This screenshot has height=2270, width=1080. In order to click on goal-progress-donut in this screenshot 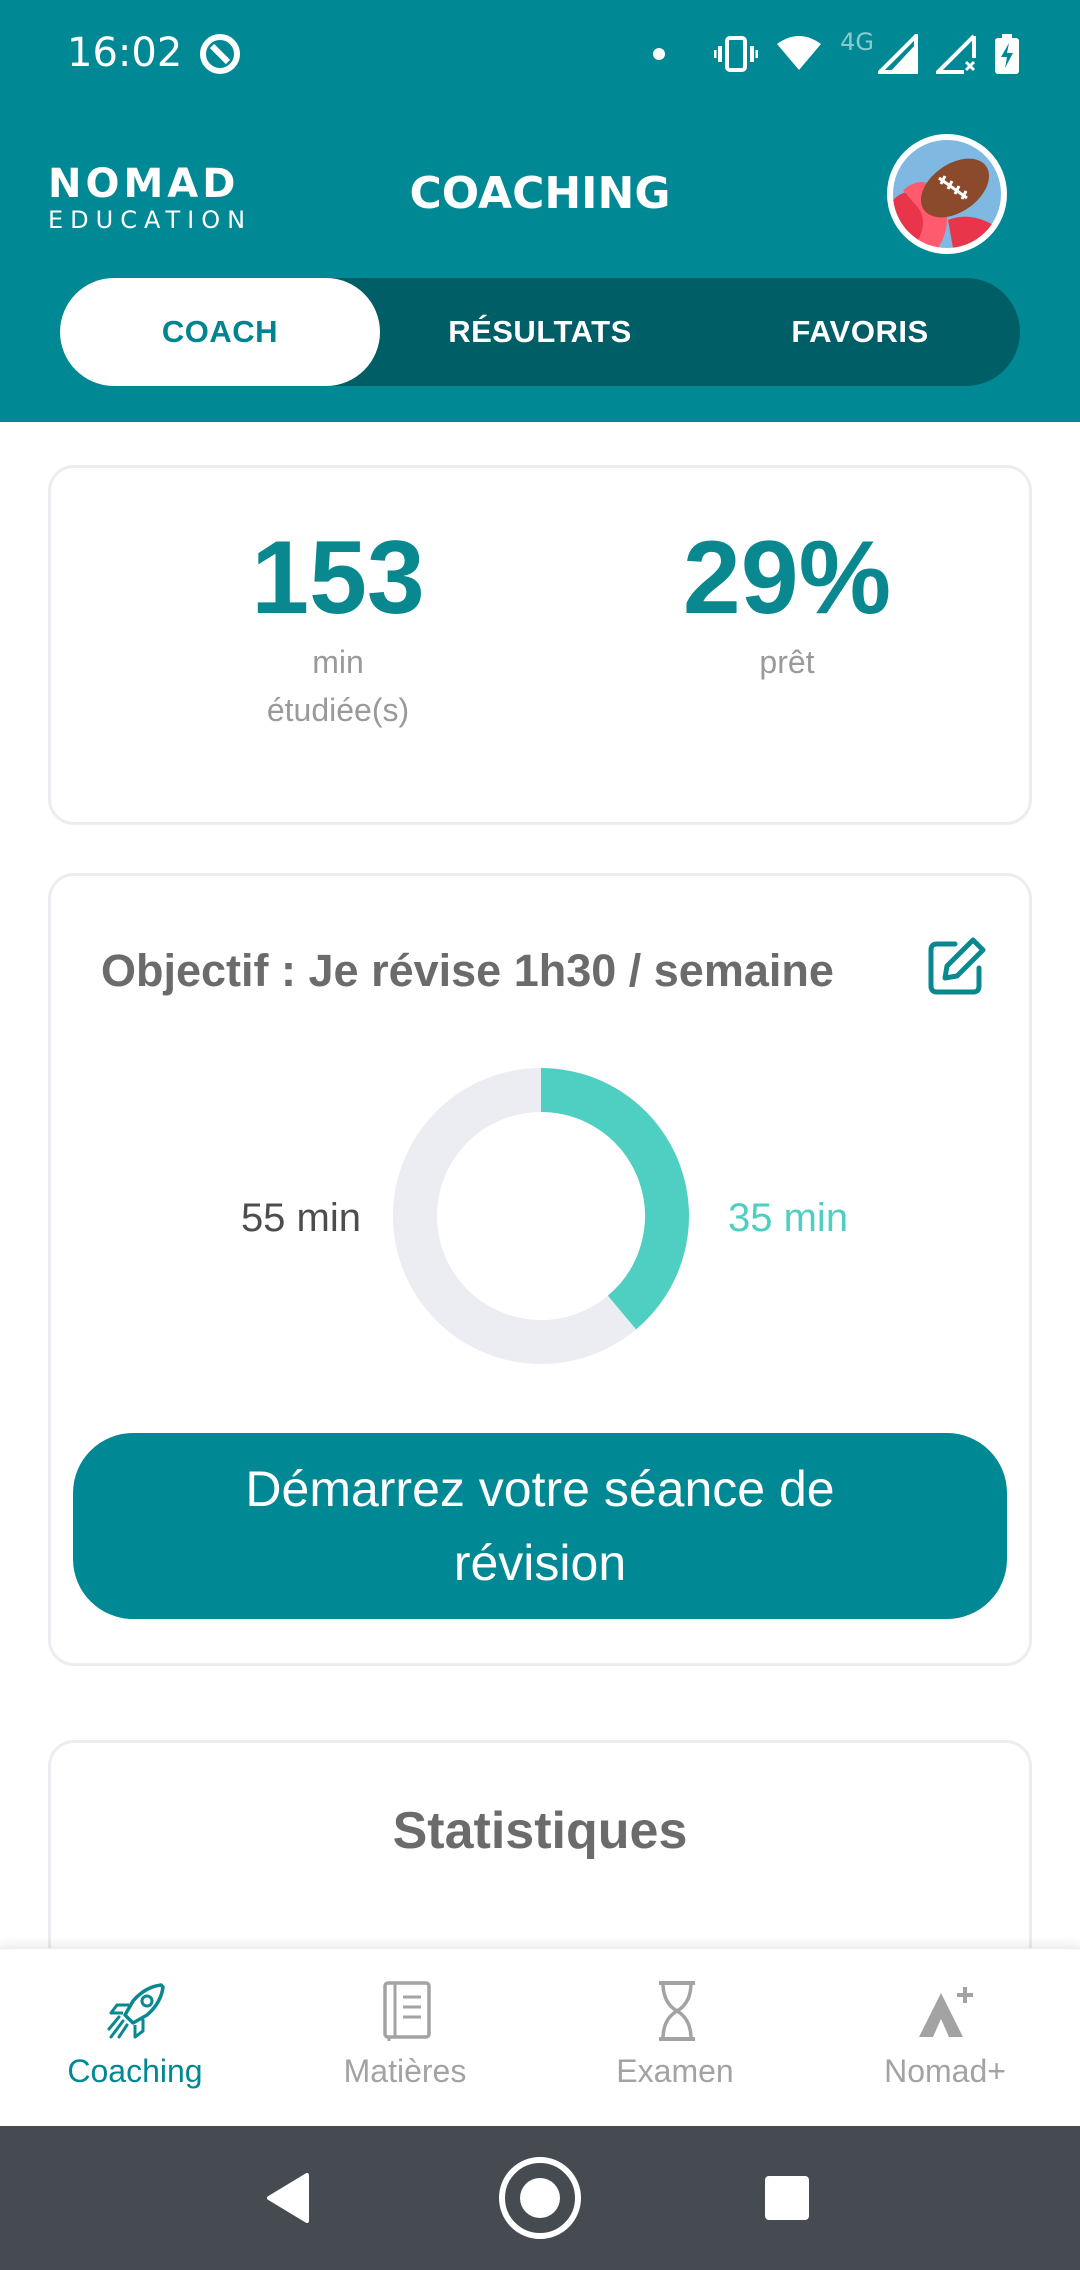, I will do `click(541, 1216)`.